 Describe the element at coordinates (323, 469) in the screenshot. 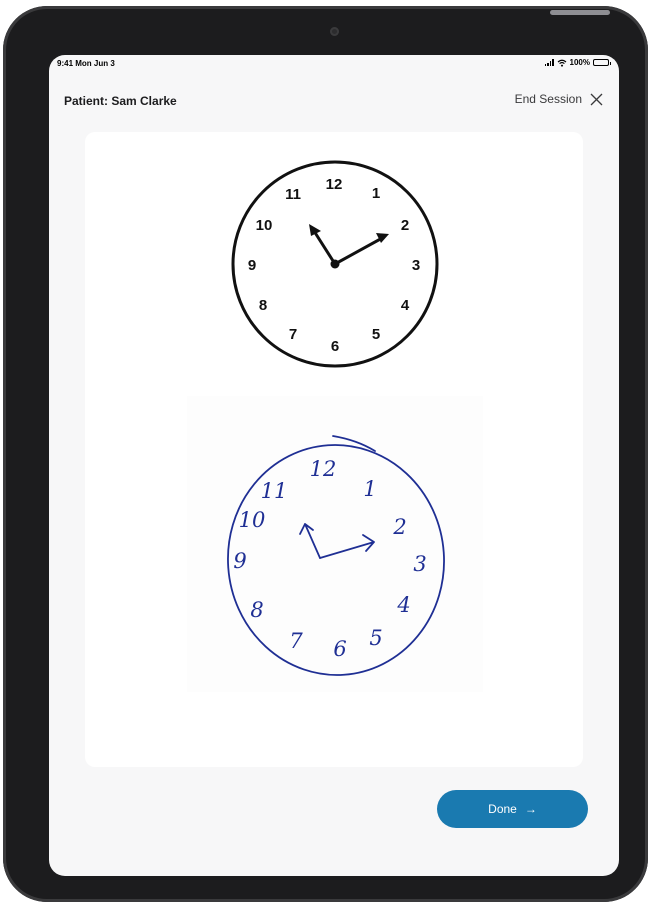

I see `drawn-numeral: 12` at that location.